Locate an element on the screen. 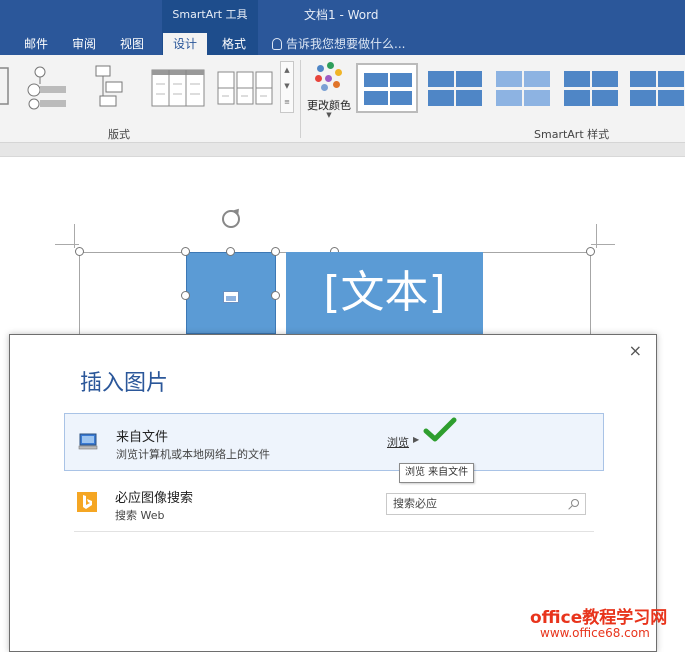 The image size is (685, 652). row-divider is located at coordinates (334, 531).